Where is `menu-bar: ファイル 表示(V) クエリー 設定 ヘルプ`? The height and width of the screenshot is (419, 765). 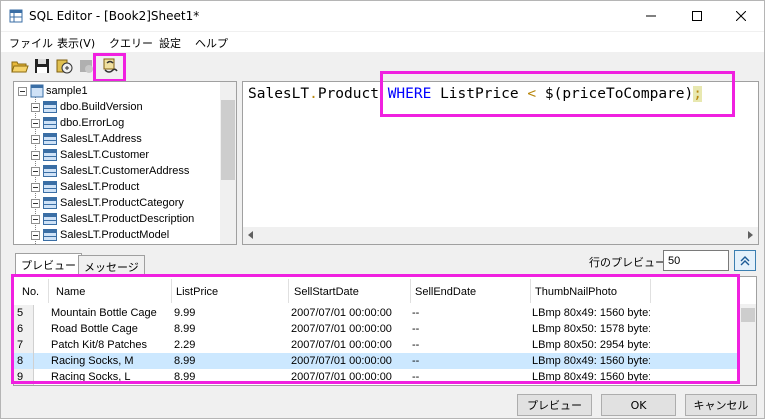
menu-bar: ファイル 表示(V) クエリー 設定 ヘルプ is located at coordinates (382, 42).